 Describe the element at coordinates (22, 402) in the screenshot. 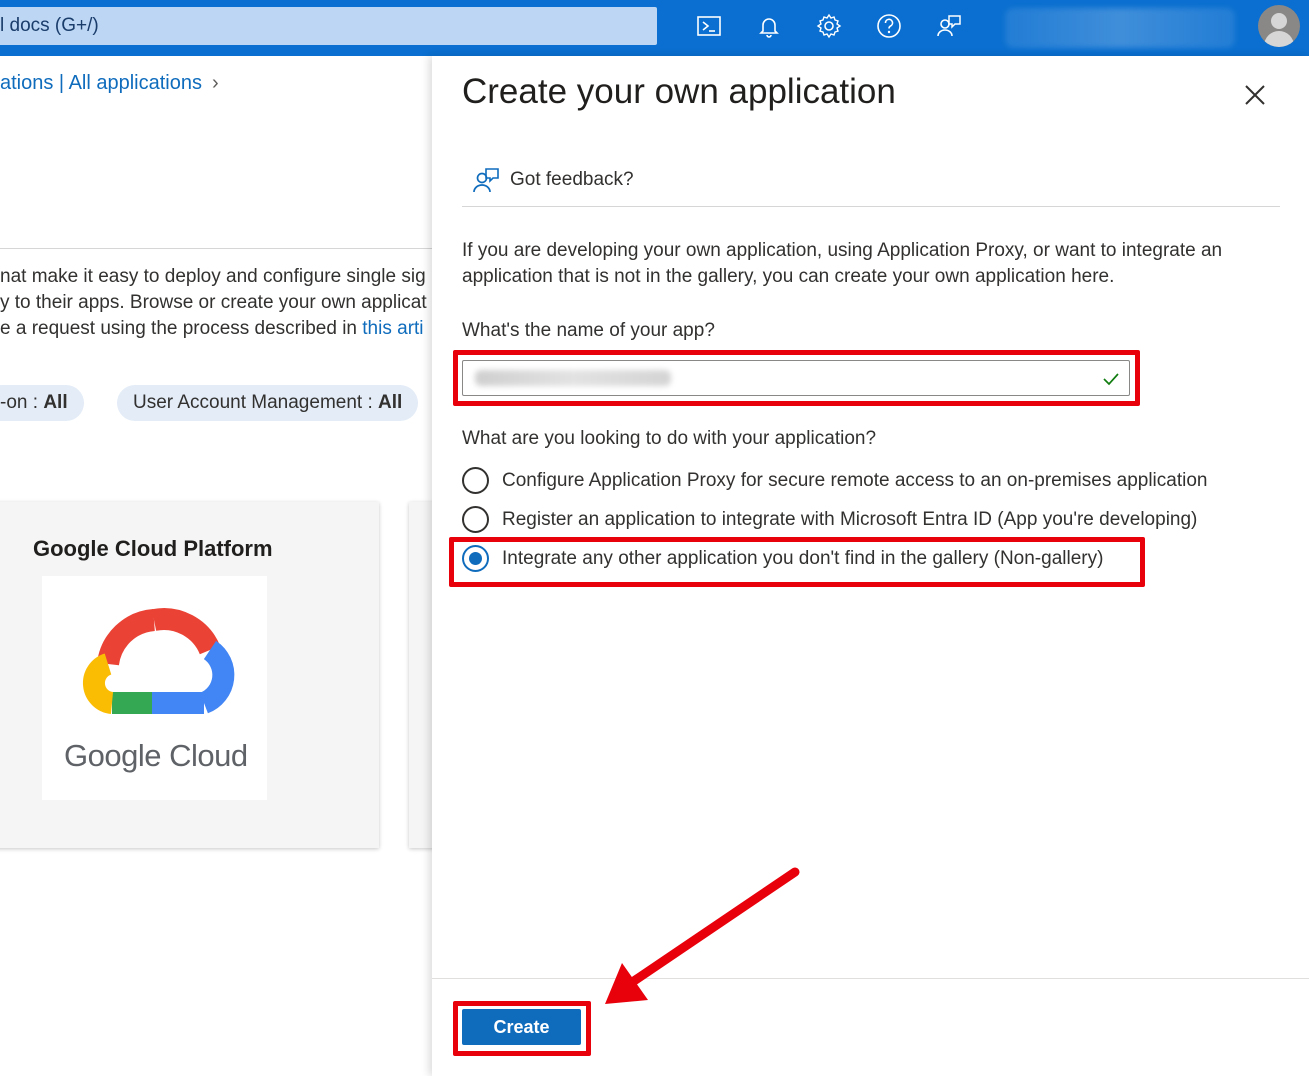

I see `filter-label: -on :` at that location.